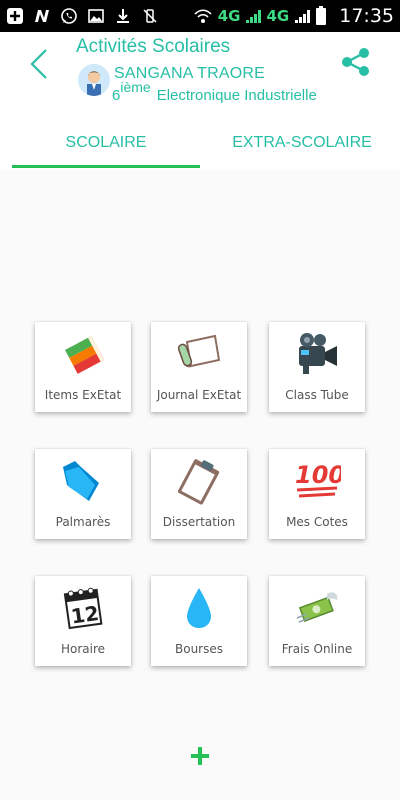 The image size is (400, 800). I want to click on wifi-icon, so click(203, 16).